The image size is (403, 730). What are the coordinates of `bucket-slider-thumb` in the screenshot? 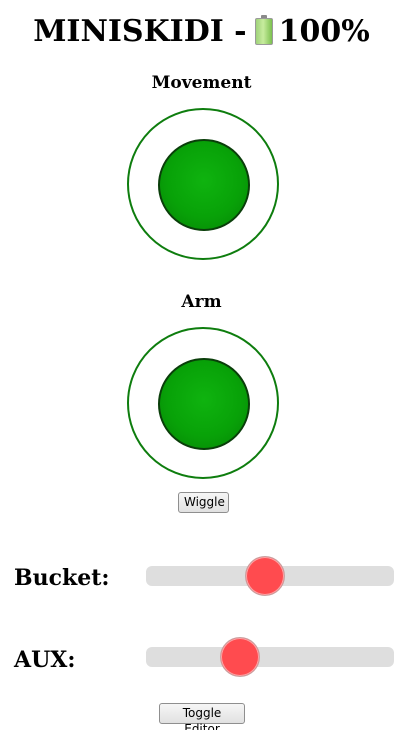 It's located at (265, 576).